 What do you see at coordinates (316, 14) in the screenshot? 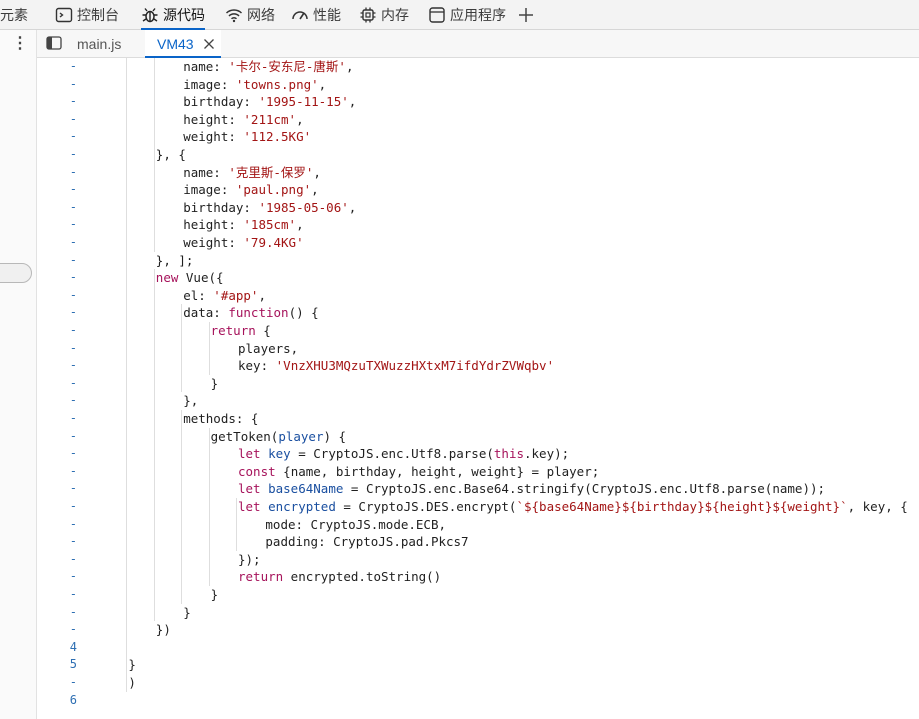
I see `tab-5: 性能` at bounding box center [316, 14].